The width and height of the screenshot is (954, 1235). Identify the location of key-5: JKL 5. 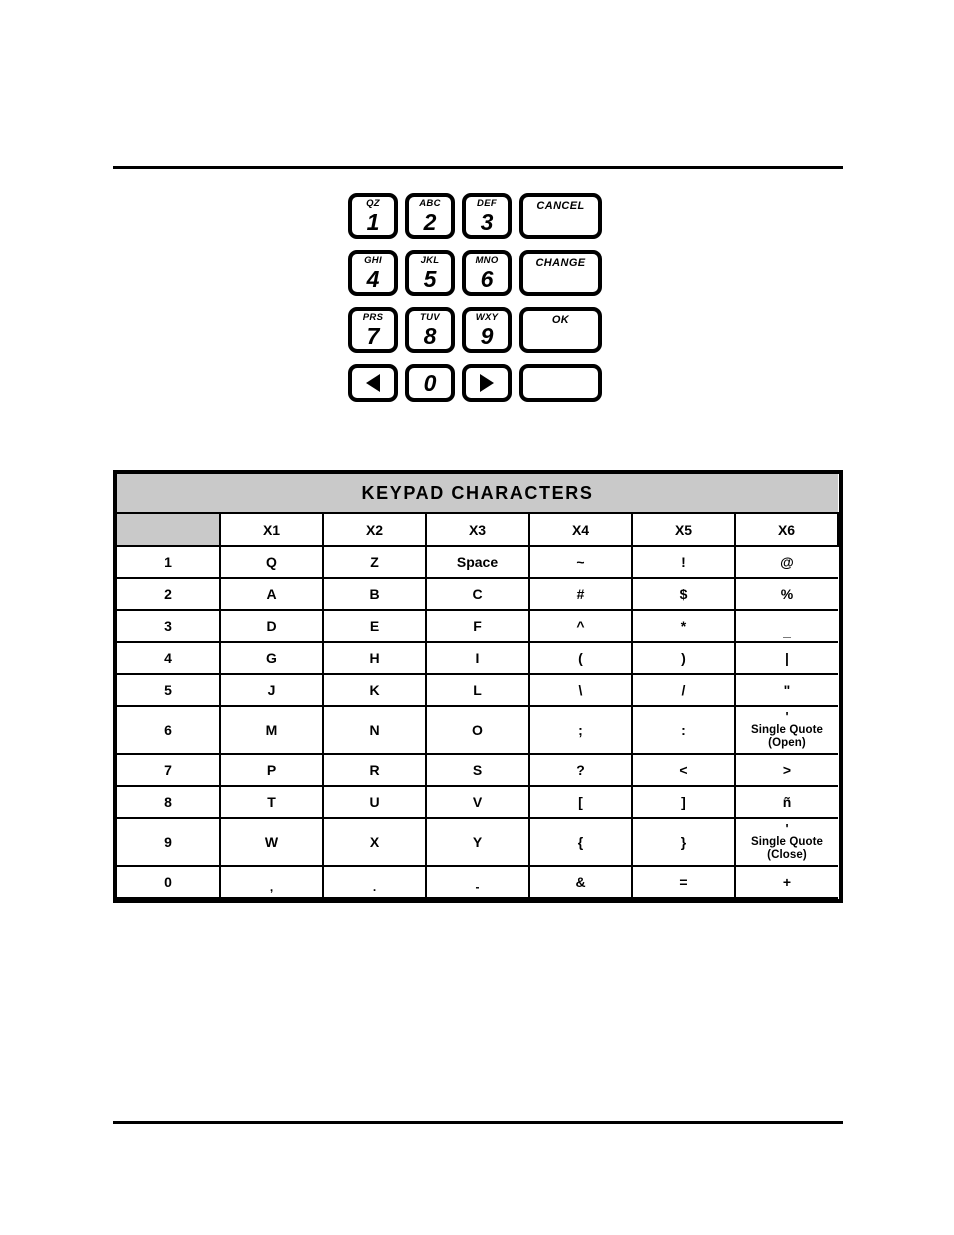
(430, 273).